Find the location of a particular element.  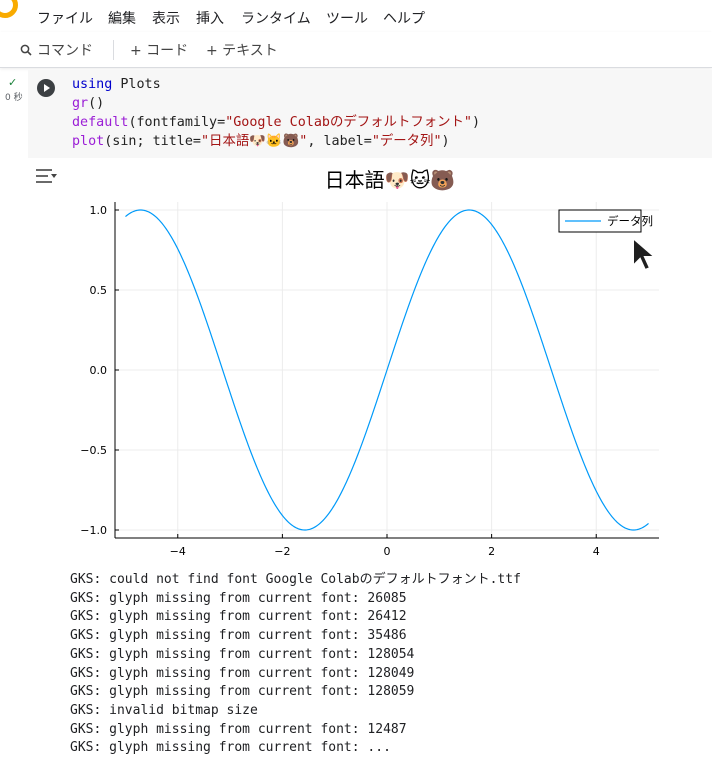

success-check-icon: ✓ is located at coordinates (13, 82).